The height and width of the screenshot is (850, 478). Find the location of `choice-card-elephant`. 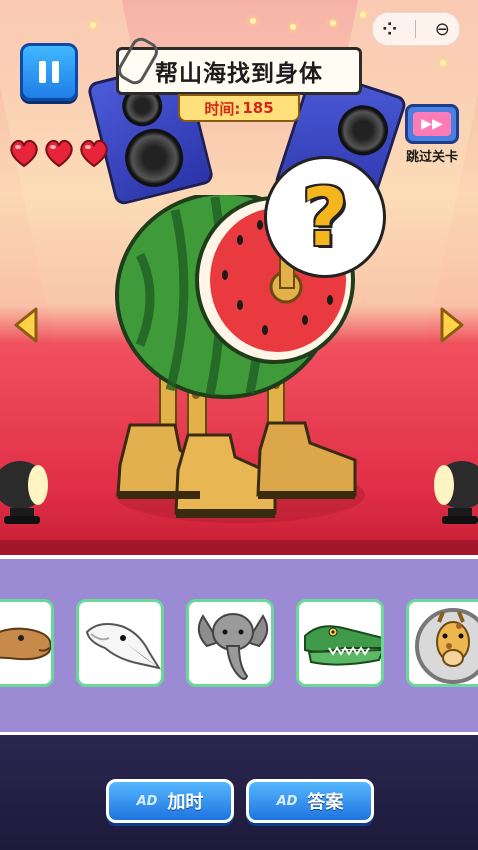

choice-card-elephant is located at coordinates (230, 643).